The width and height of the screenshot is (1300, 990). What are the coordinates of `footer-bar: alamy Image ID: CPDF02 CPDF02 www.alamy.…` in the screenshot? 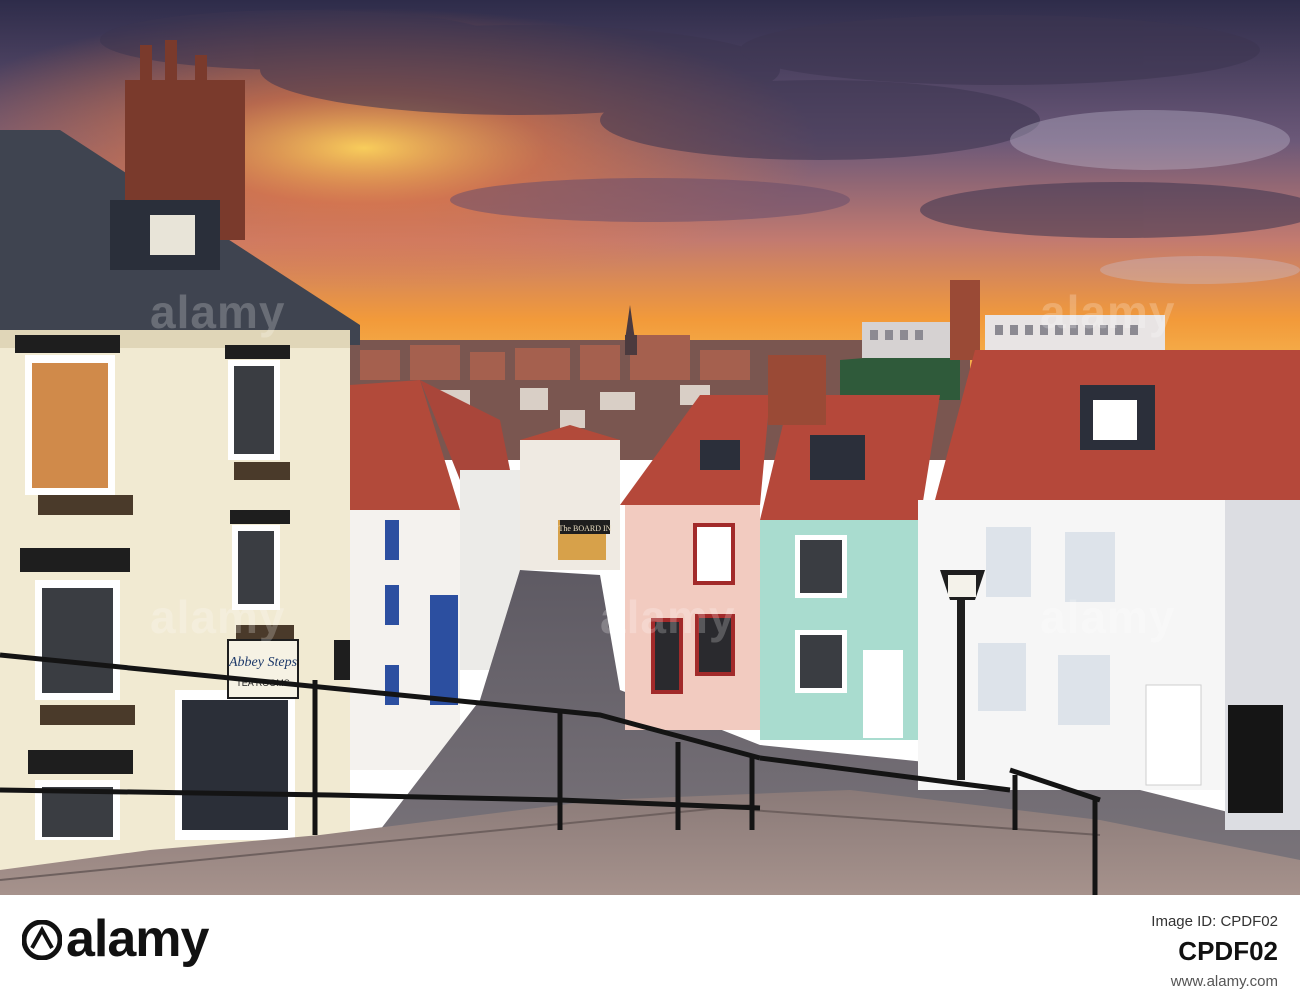 It's located at (650, 942).